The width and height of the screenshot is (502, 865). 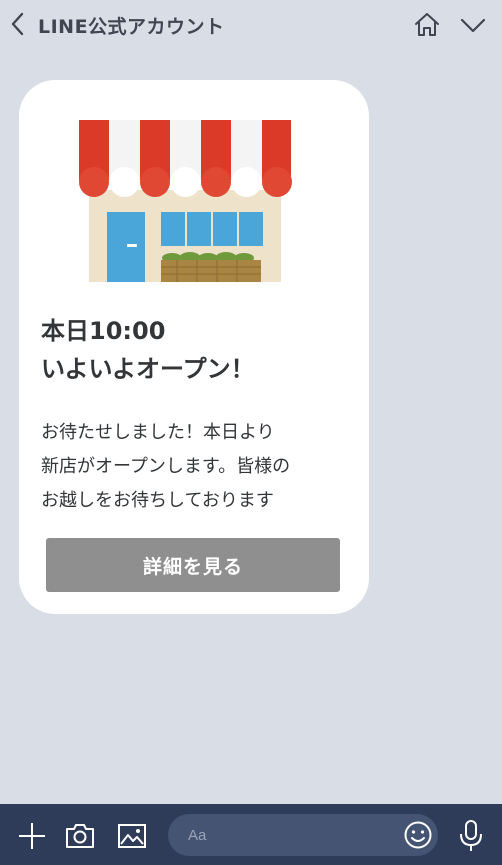 I want to click on shop-storefront-image, so click(x=185, y=201).